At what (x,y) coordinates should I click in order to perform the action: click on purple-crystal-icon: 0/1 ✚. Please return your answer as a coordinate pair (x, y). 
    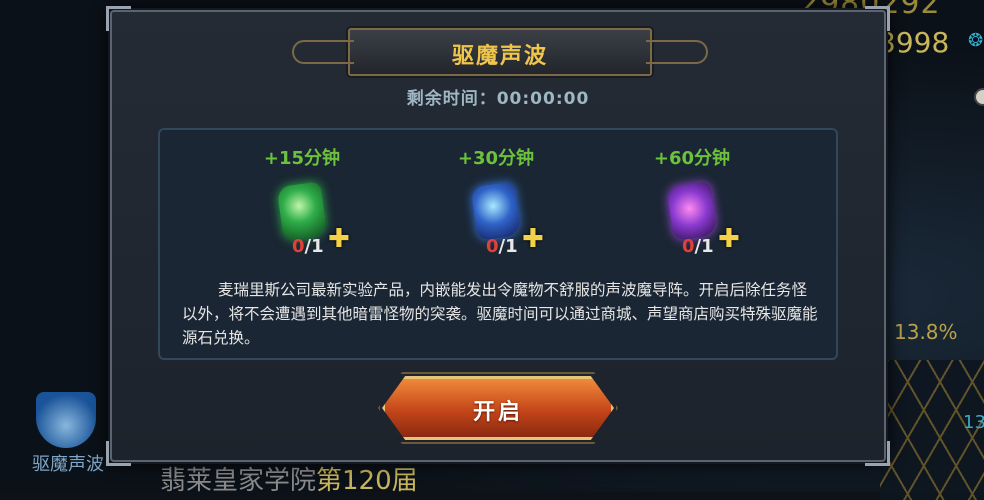
    Looking at the image, I should click on (702, 218).